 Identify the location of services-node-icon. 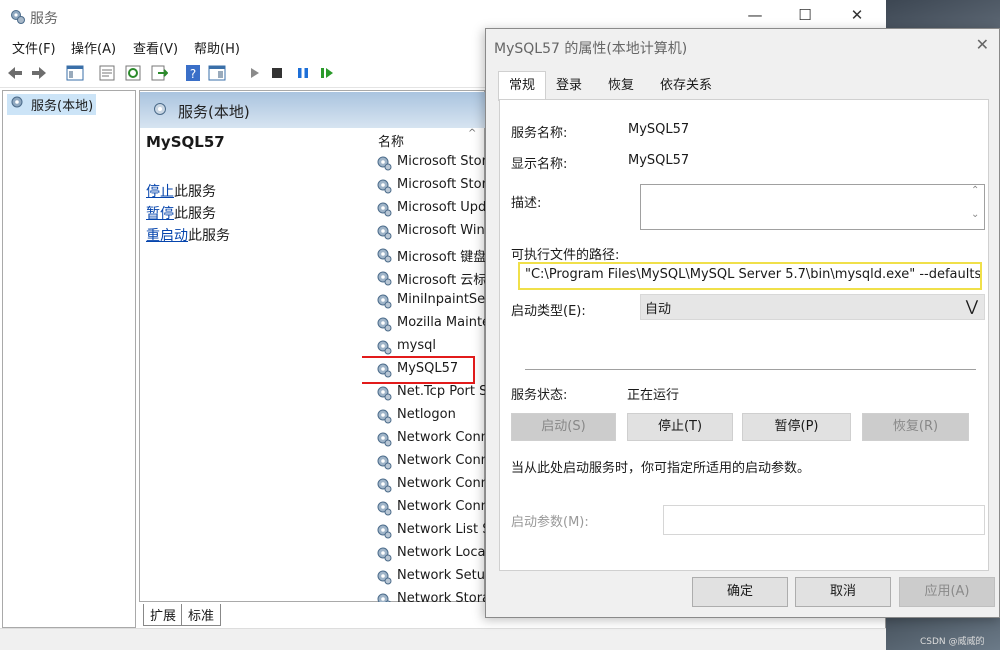
(17, 102).